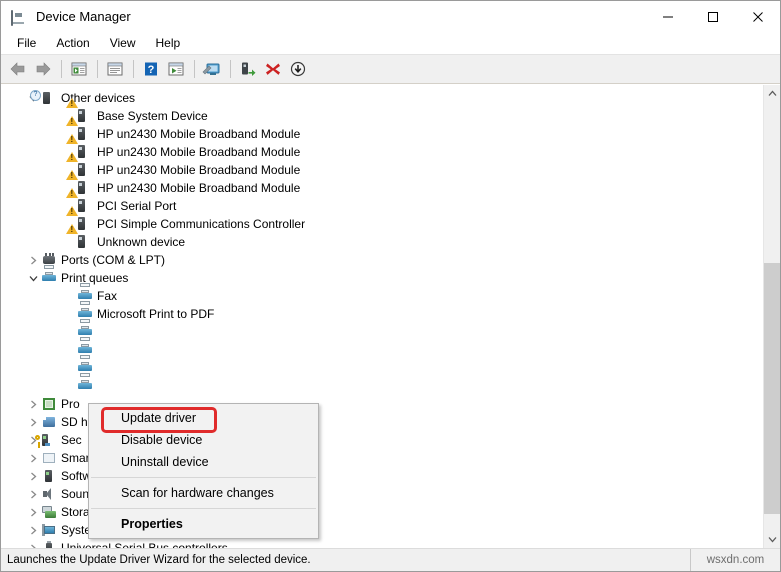  I want to click on enable-device-icon, so click(249, 69).